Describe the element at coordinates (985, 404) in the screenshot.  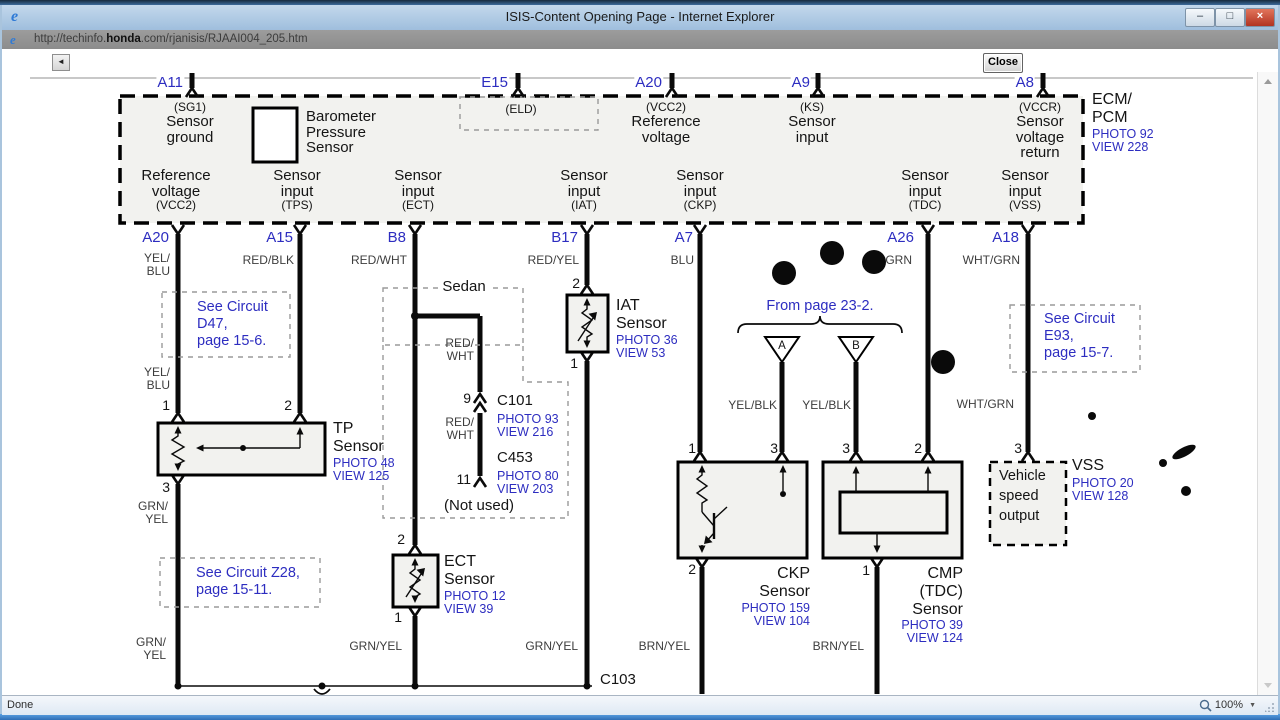
I see `wire-wht-grn-2: WHT/GRN` at that location.